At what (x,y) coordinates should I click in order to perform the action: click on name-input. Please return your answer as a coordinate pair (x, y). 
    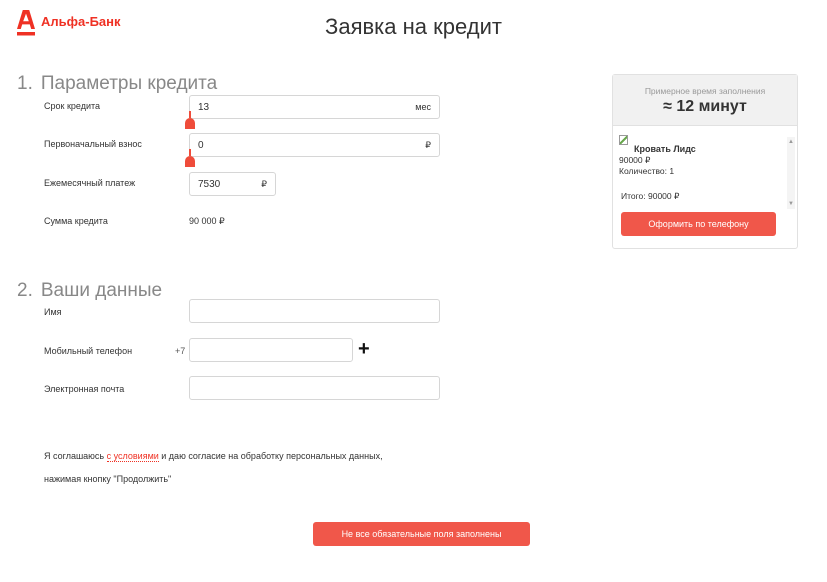
    Looking at the image, I should click on (314, 311).